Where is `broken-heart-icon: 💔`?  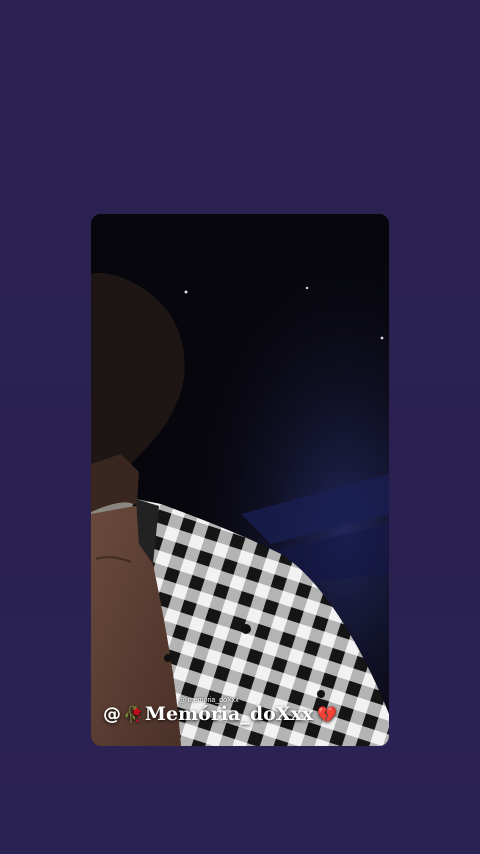 broken-heart-icon: 💔 is located at coordinates (327, 714).